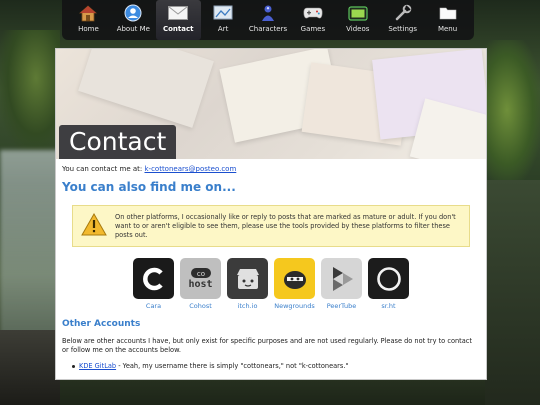  Describe the element at coordinates (146, 88) in the screenshot. I see `envelope-shape` at that location.